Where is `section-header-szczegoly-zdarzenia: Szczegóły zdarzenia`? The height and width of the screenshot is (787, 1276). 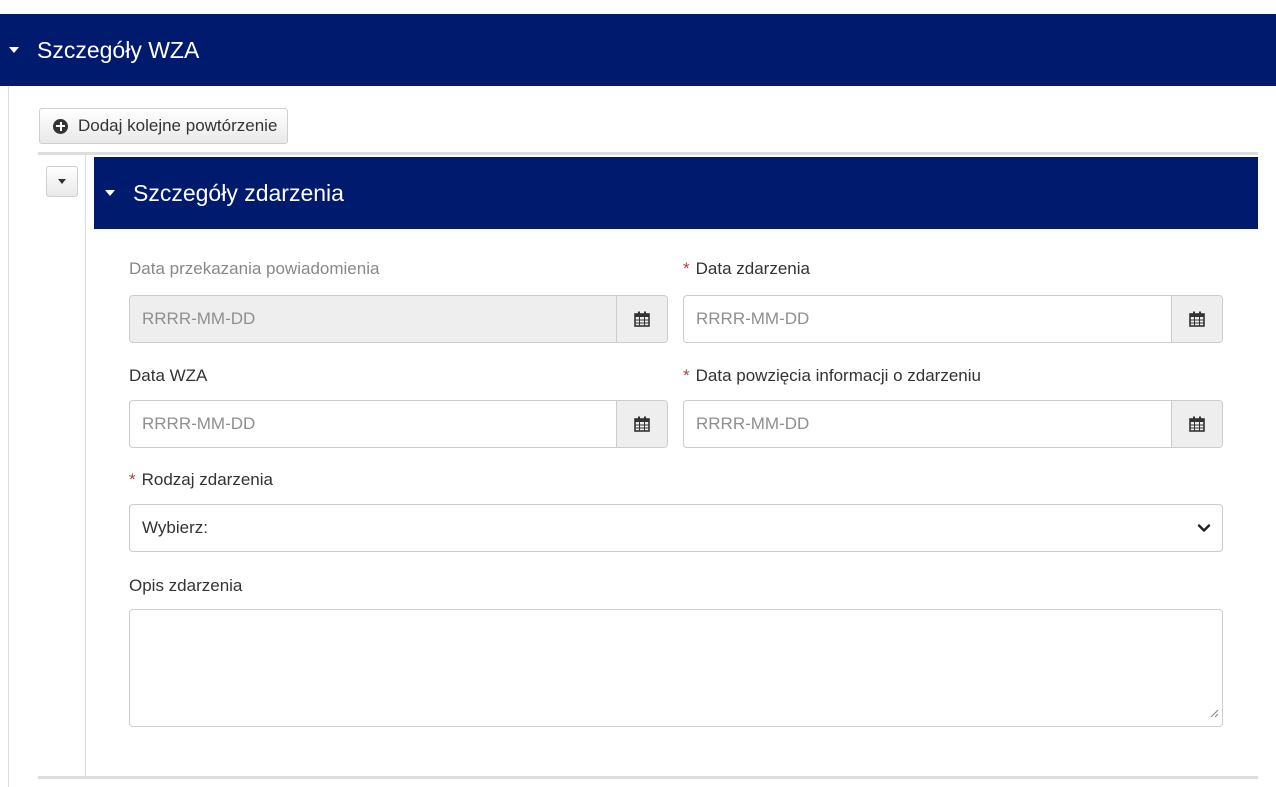 section-header-szczegoly-zdarzenia: Szczegóły zdarzenia is located at coordinates (676, 193).